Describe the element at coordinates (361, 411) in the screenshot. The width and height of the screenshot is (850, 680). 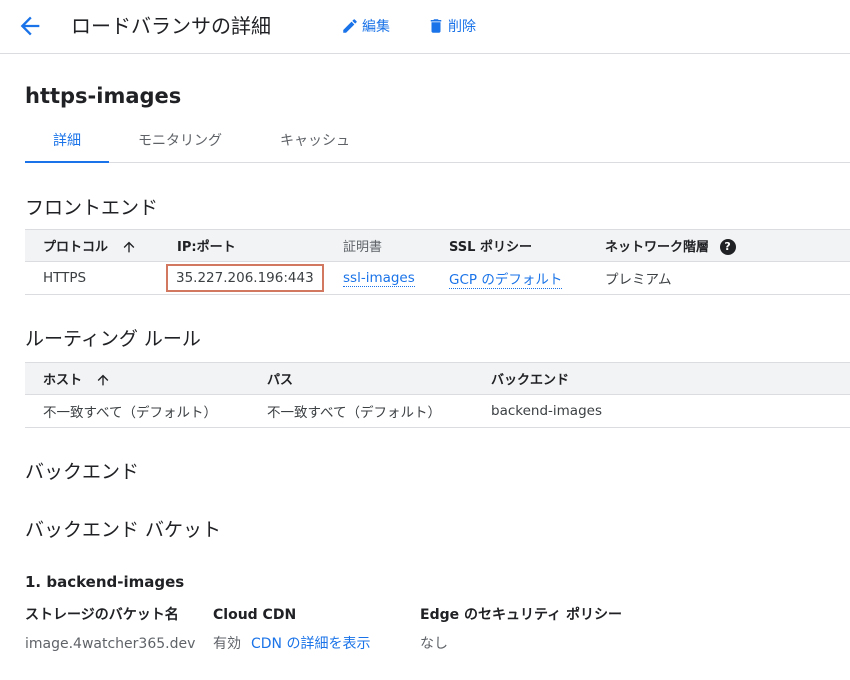
I see `cell-path: 不一致すべて（デフォルト）` at that location.